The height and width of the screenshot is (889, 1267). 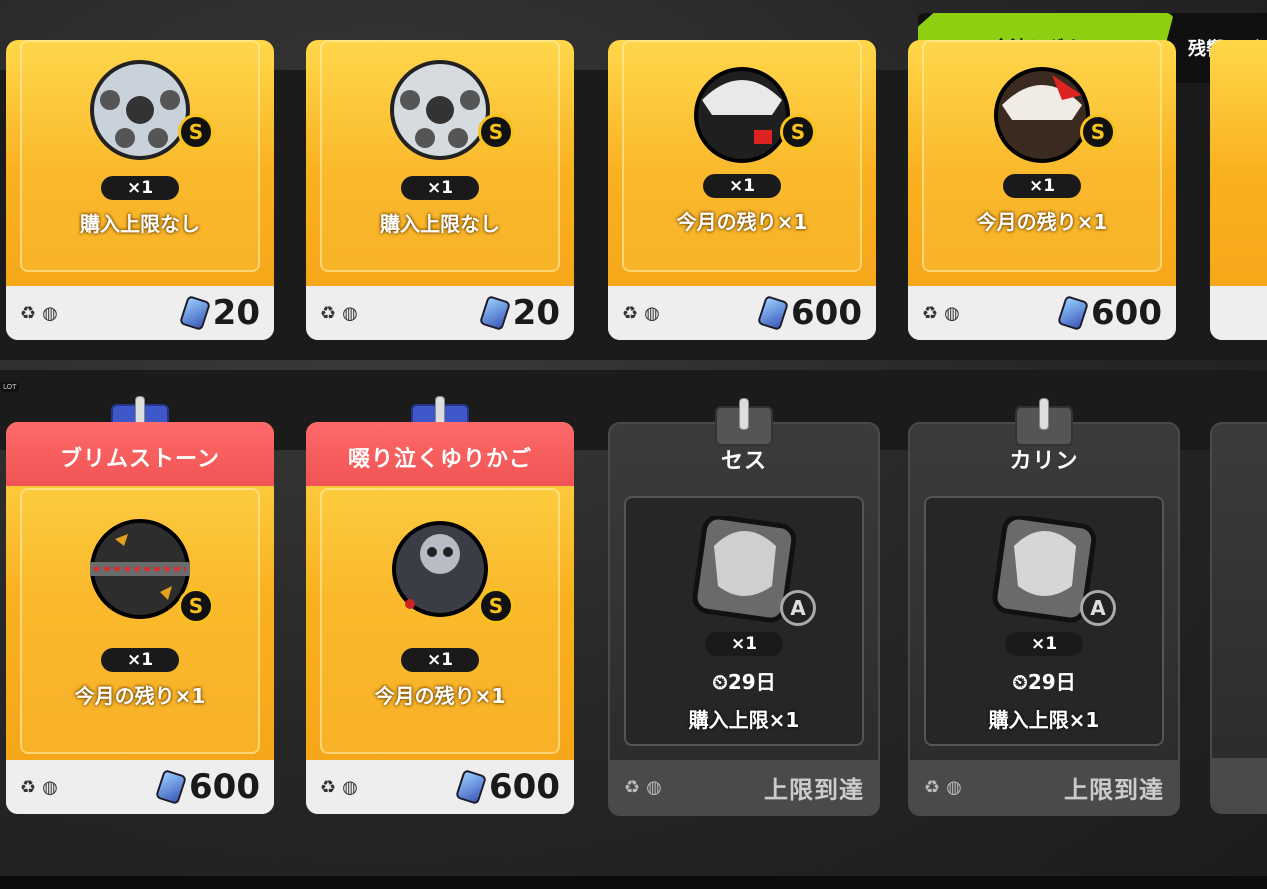 I want to click on side-label: LOT, so click(x=10, y=387).